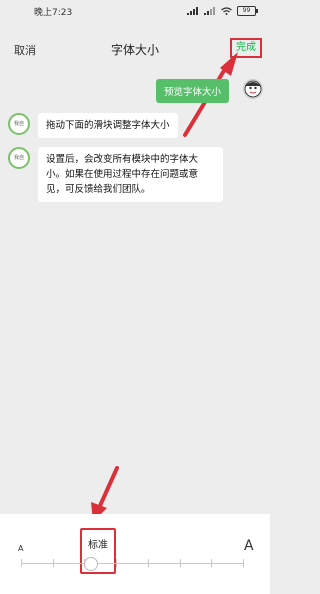 The height and width of the screenshot is (594, 320). What do you see at coordinates (108, 125) in the screenshot?
I see `bot-message-1: 拖动下面的滑块调整字体大小` at bounding box center [108, 125].